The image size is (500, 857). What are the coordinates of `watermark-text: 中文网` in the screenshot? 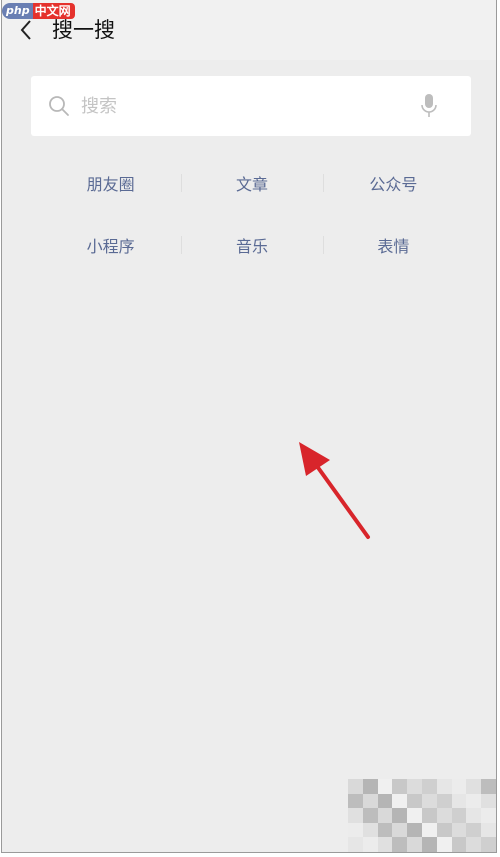 It's located at (53, 11).